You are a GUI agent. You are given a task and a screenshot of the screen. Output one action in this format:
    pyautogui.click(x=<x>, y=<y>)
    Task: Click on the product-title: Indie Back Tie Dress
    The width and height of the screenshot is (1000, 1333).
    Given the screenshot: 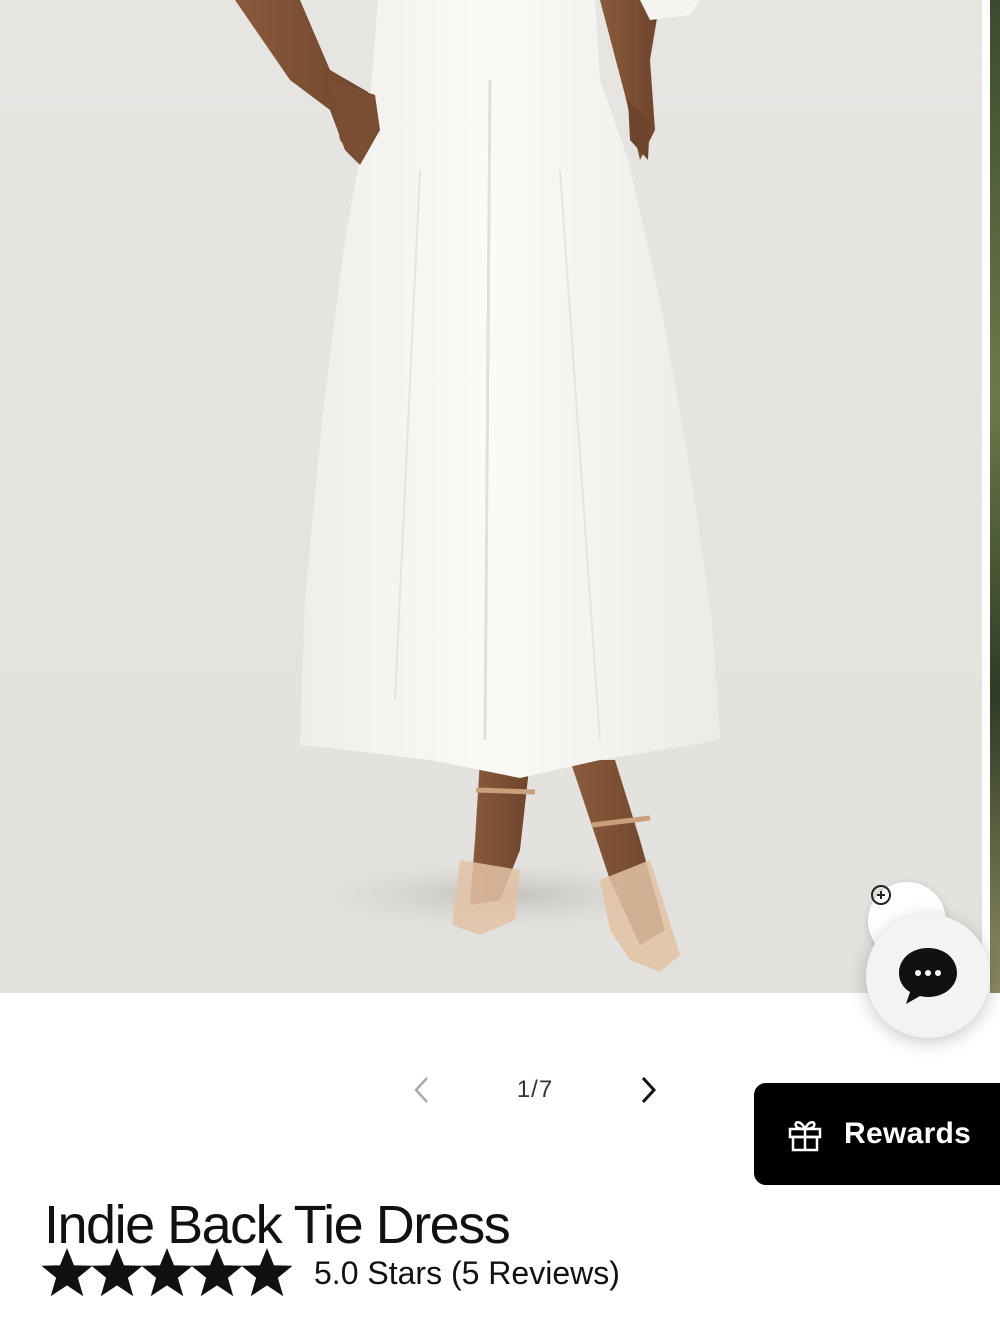 What is the action you would take?
    pyautogui.click(x=277, y=1225)
    